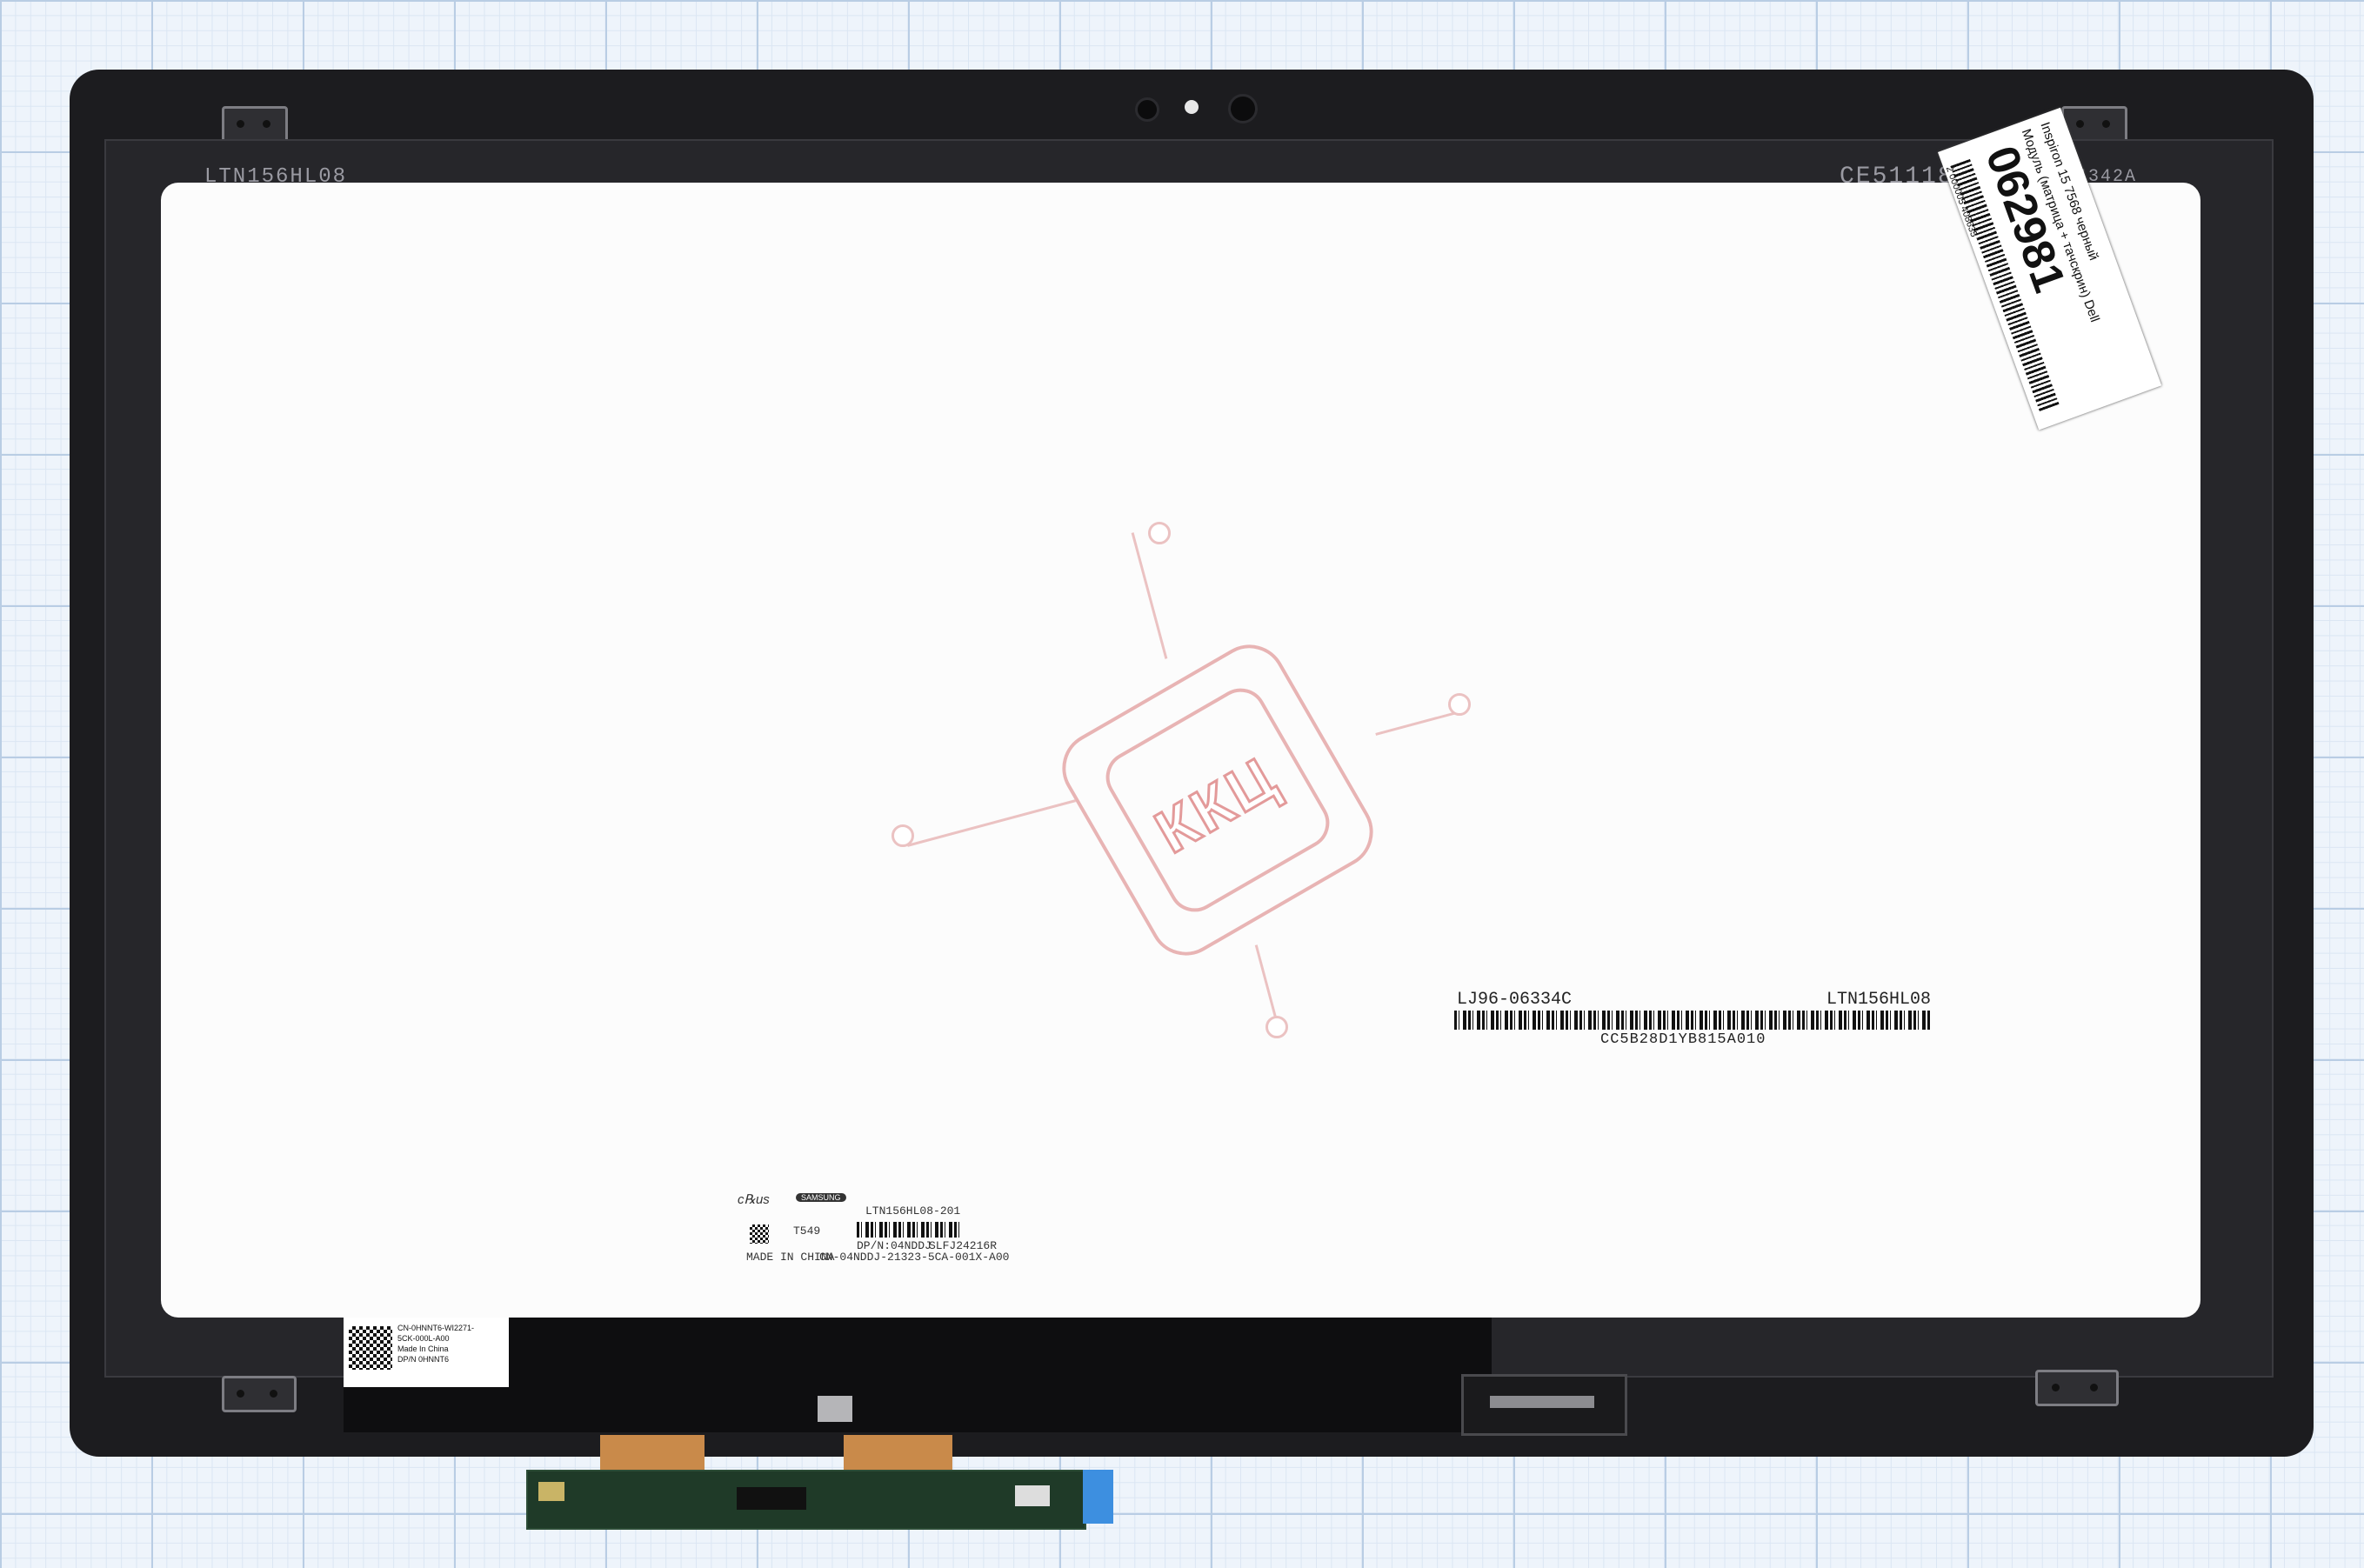  I want to click on camera-indicator, so click(1192, 107).